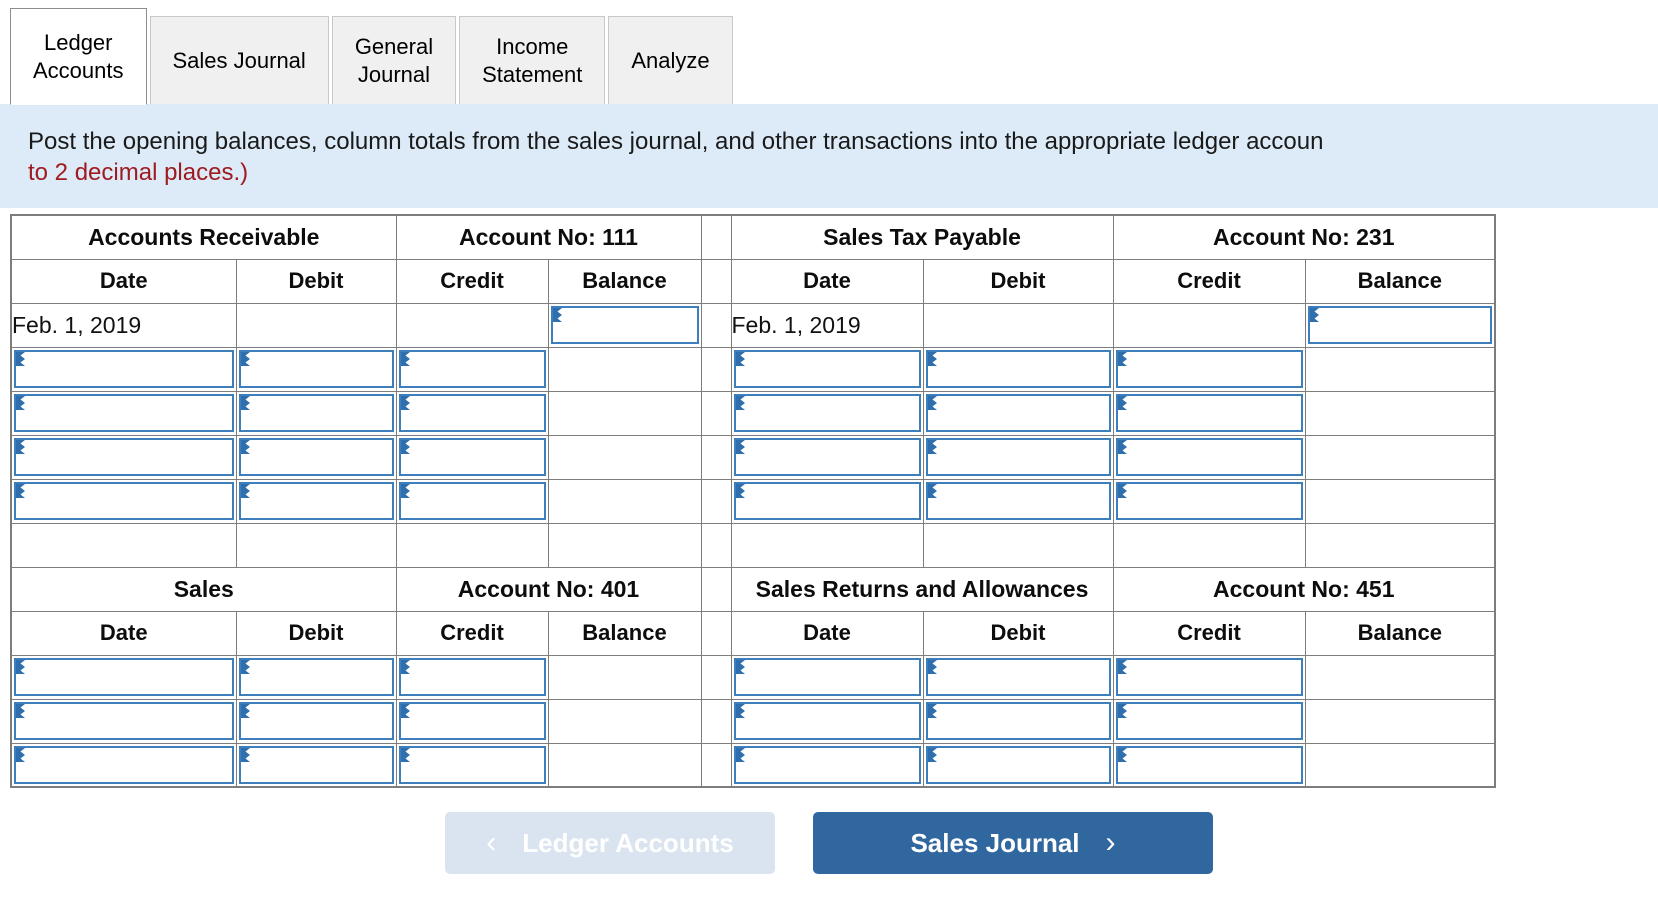  What do you see at coordinates (670, 60) in the screenshot?
I see `tab-analyze: Analyze` at bounding box center [670, 60].